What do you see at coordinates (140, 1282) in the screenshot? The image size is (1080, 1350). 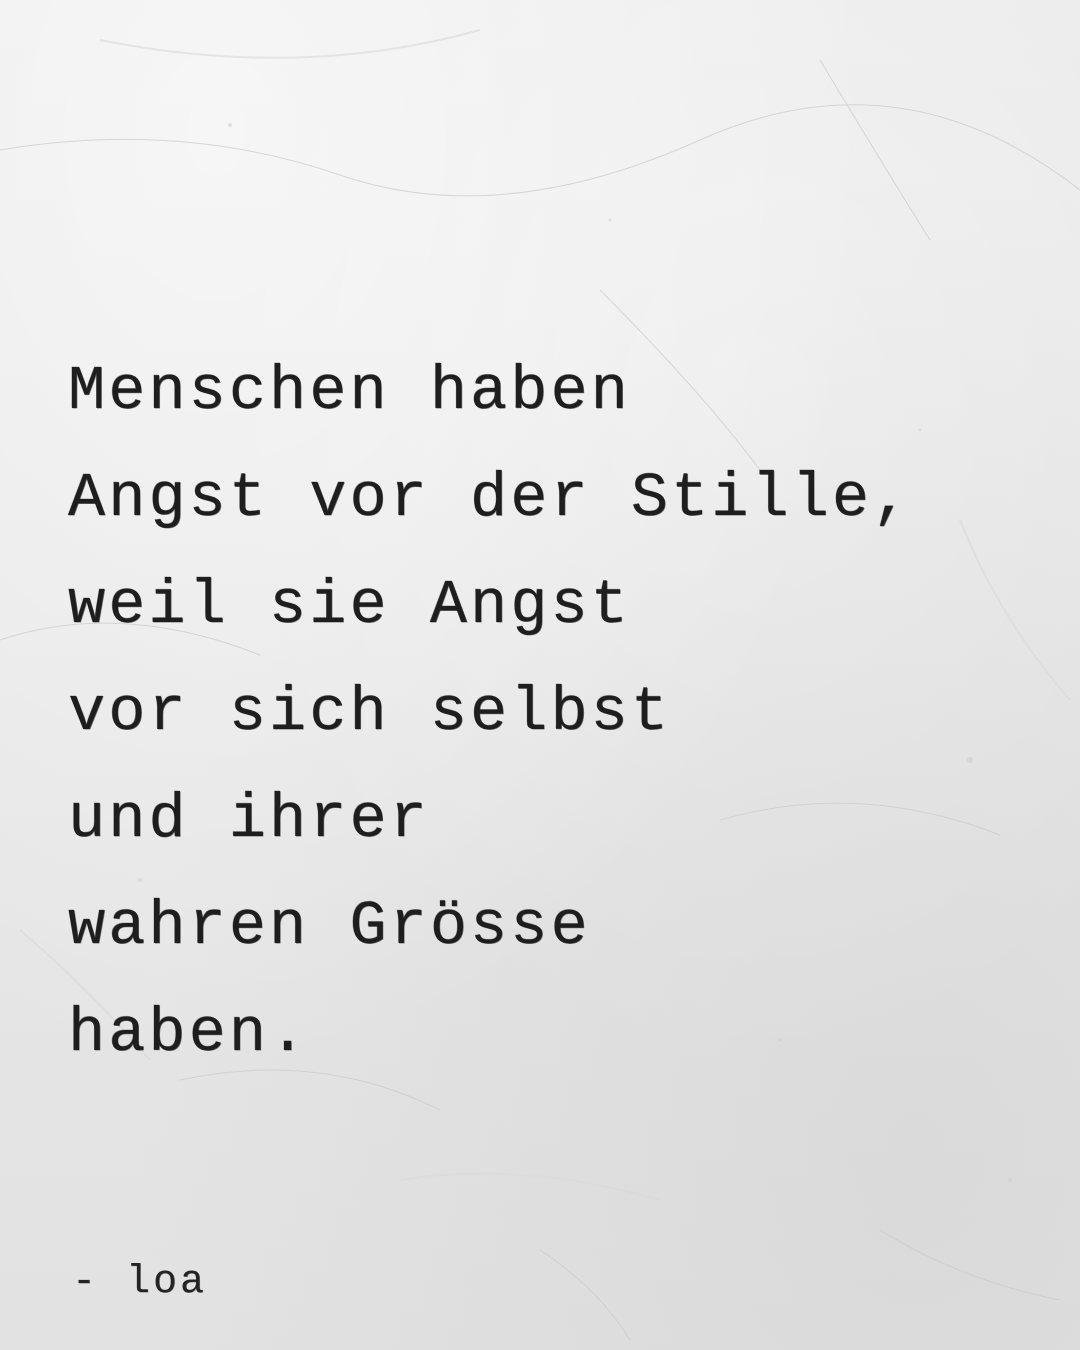 I see `author-signature: - loa` at bounding box center [140, 1282].